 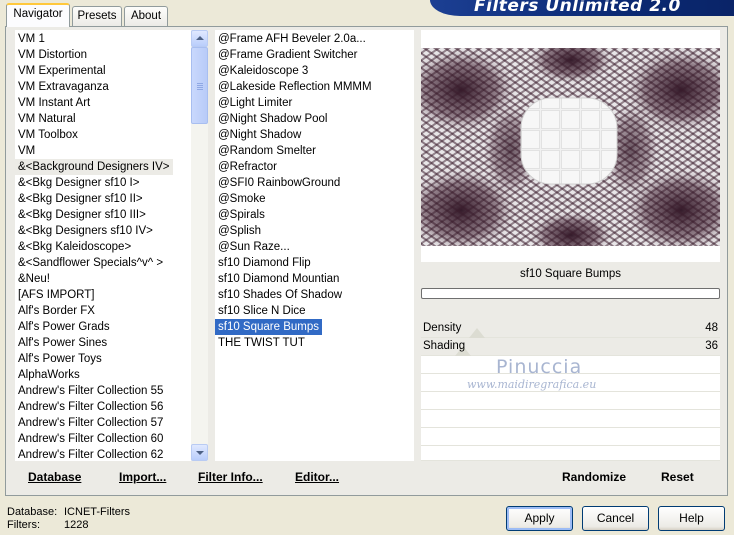 I want to click on watermark-name: Pinuccia, so click(x=539, y=367).